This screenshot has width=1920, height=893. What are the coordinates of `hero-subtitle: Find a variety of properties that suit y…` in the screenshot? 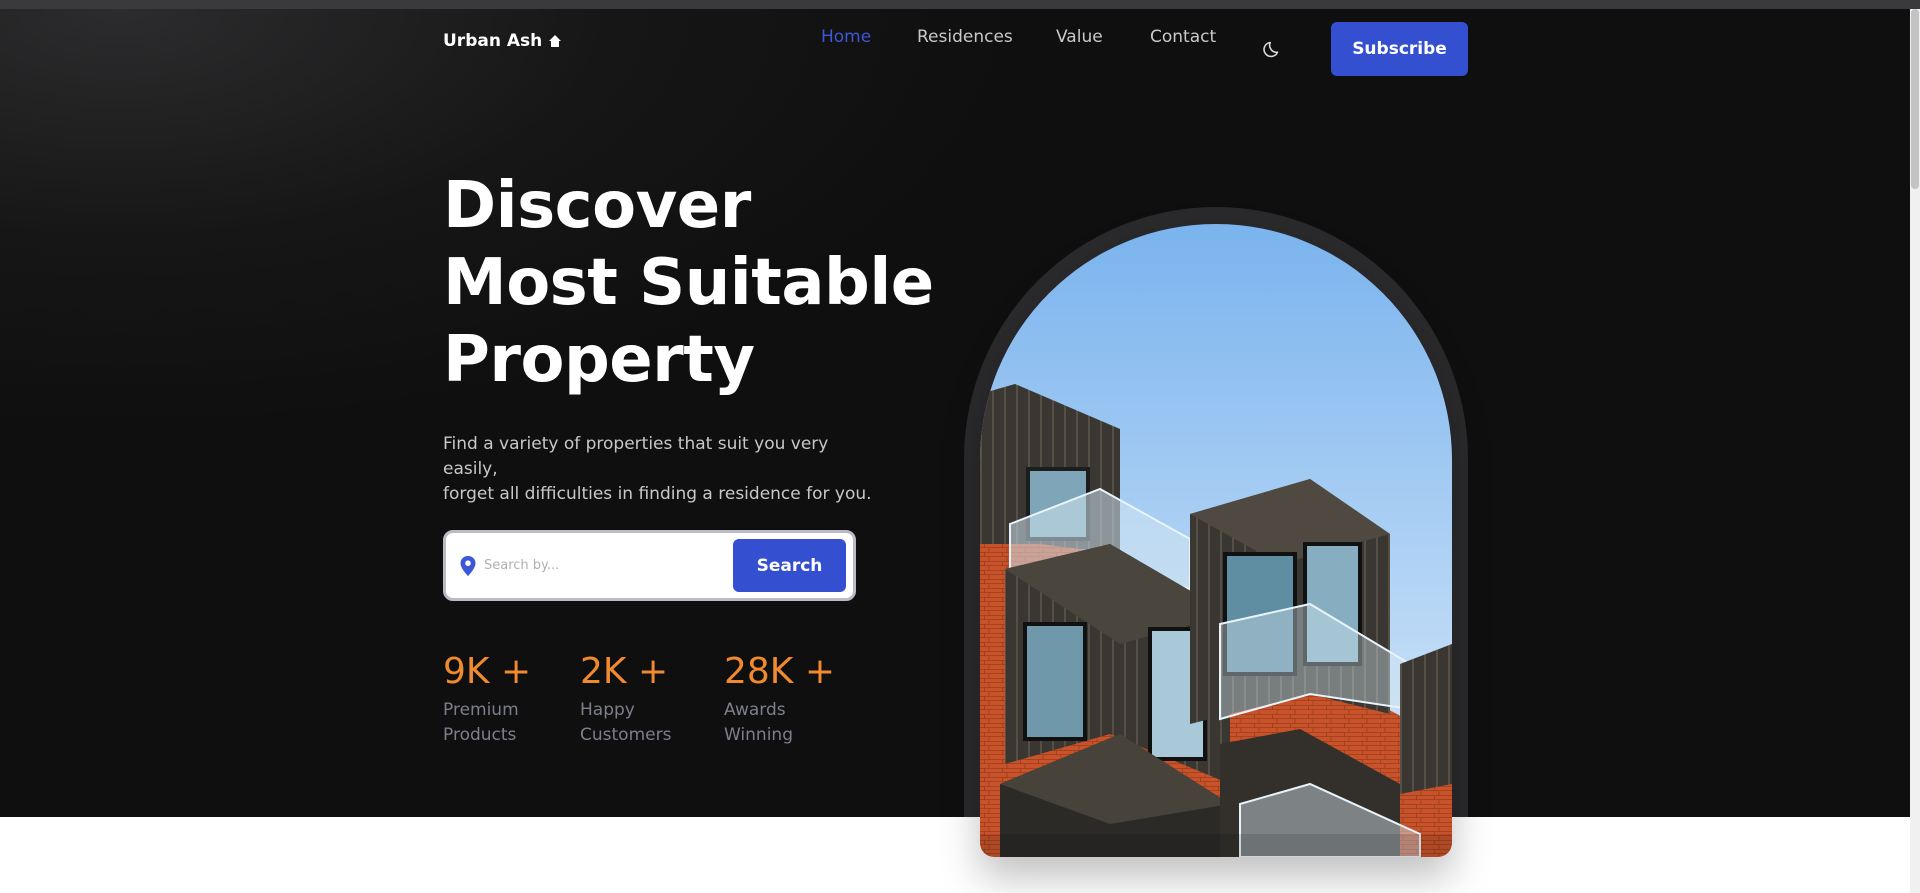 It's located at (663, 469).